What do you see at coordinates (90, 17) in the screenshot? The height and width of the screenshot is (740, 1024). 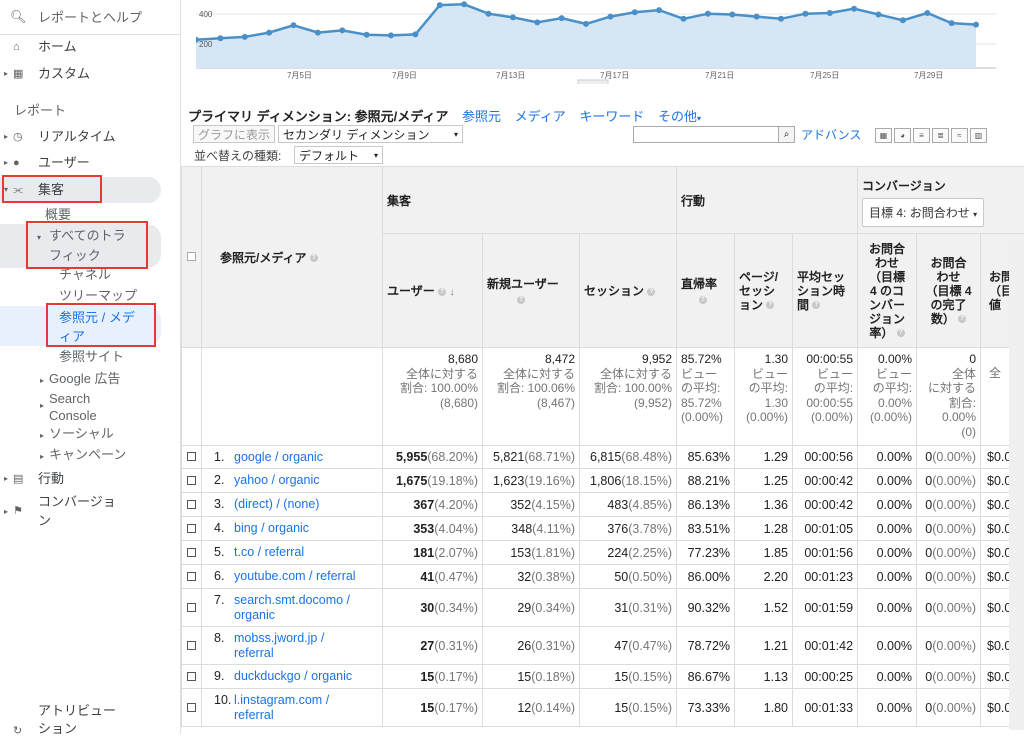 I see `sidebar-search: 🔍︎ レポートとヘルプ` at bounding box center [90, 17].